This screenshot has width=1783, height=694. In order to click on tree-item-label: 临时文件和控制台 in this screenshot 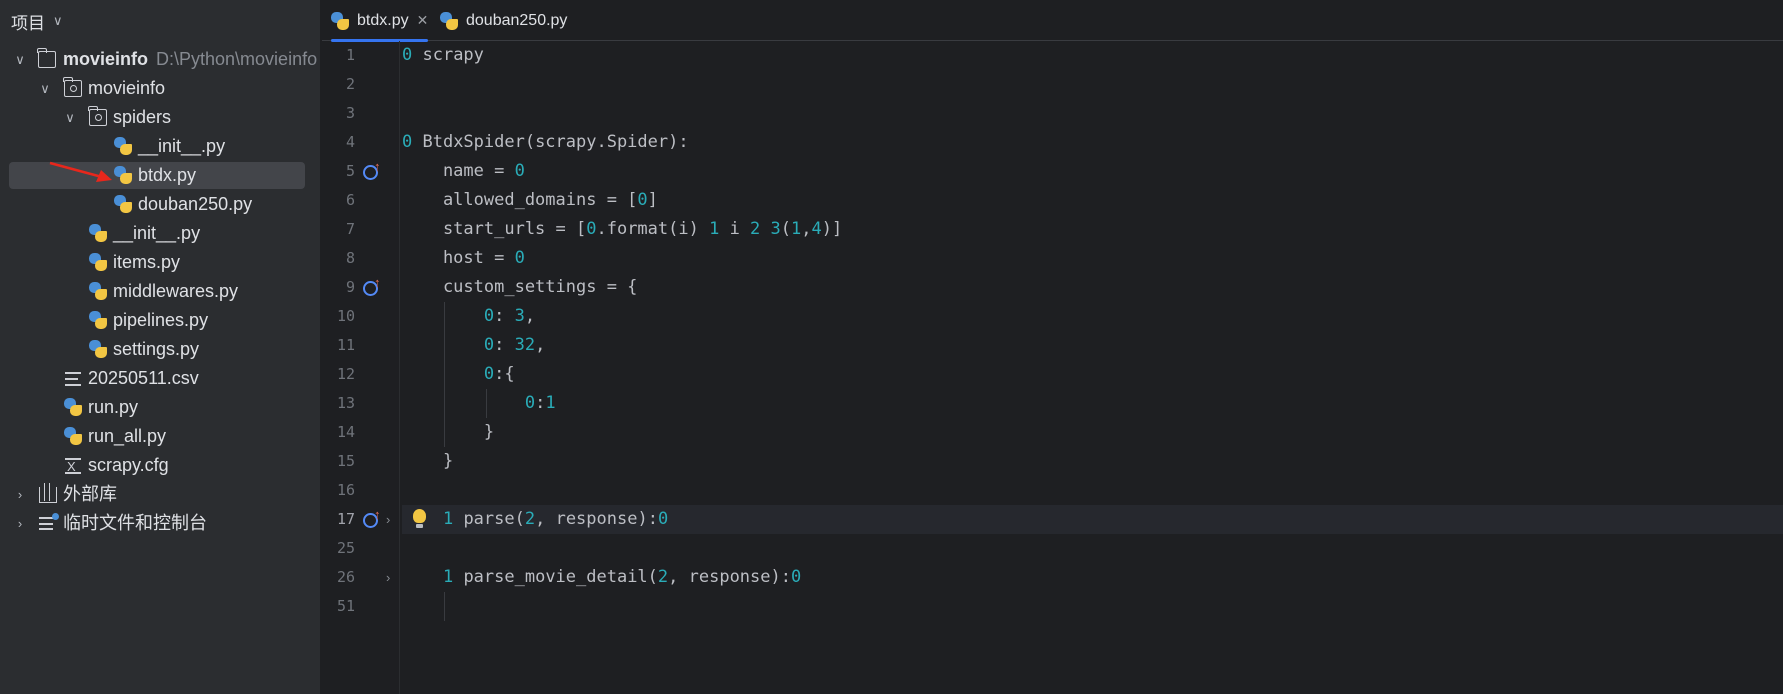, I will do `click(135, 523)`.